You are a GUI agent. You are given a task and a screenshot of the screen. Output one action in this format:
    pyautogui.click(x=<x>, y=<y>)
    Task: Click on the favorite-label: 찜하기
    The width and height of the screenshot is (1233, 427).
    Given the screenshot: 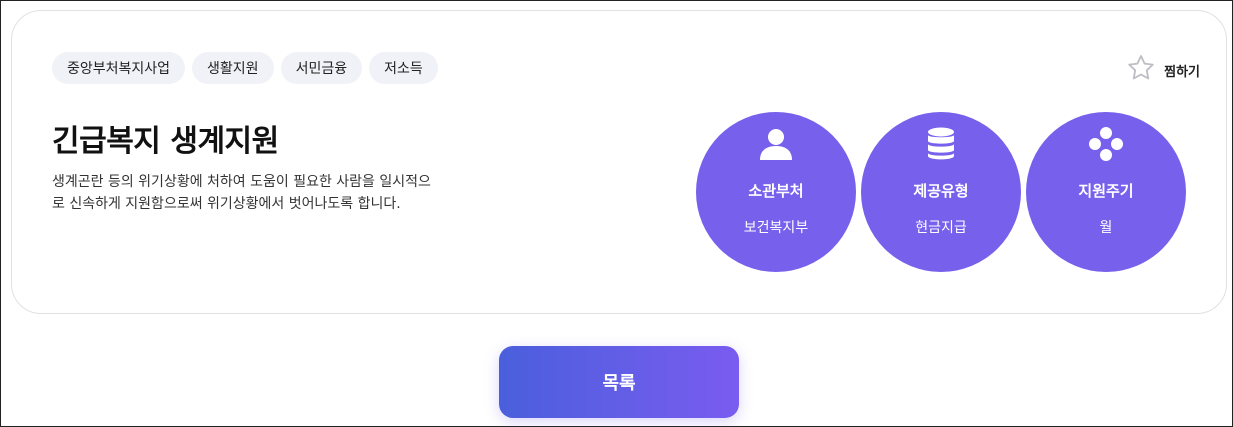 What is the action you would take?
    pyautogui.click(x=1182, y=72)
    